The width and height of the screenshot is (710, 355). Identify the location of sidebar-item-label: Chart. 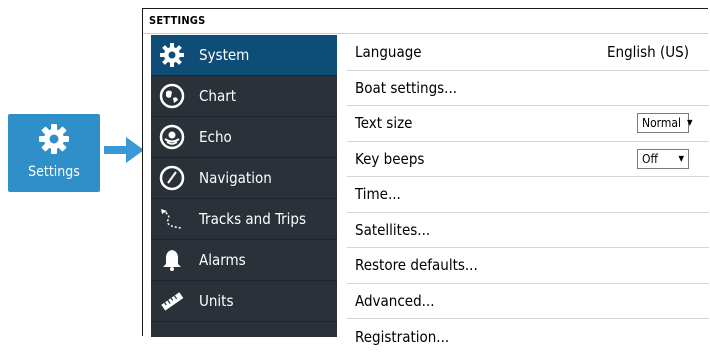
(218, 96).